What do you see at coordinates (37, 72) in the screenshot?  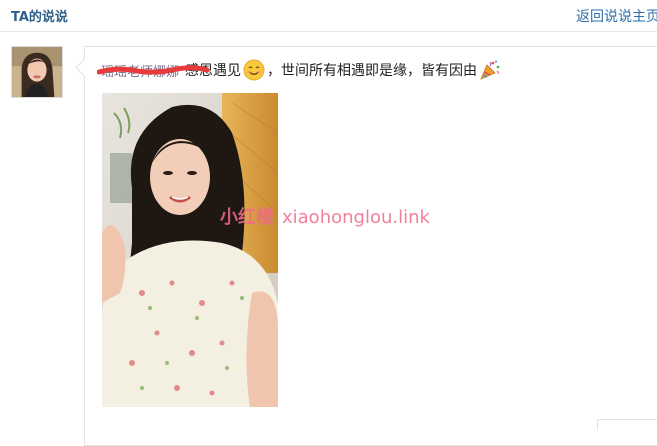 I see `avatar` at bounding box center [37, 72].